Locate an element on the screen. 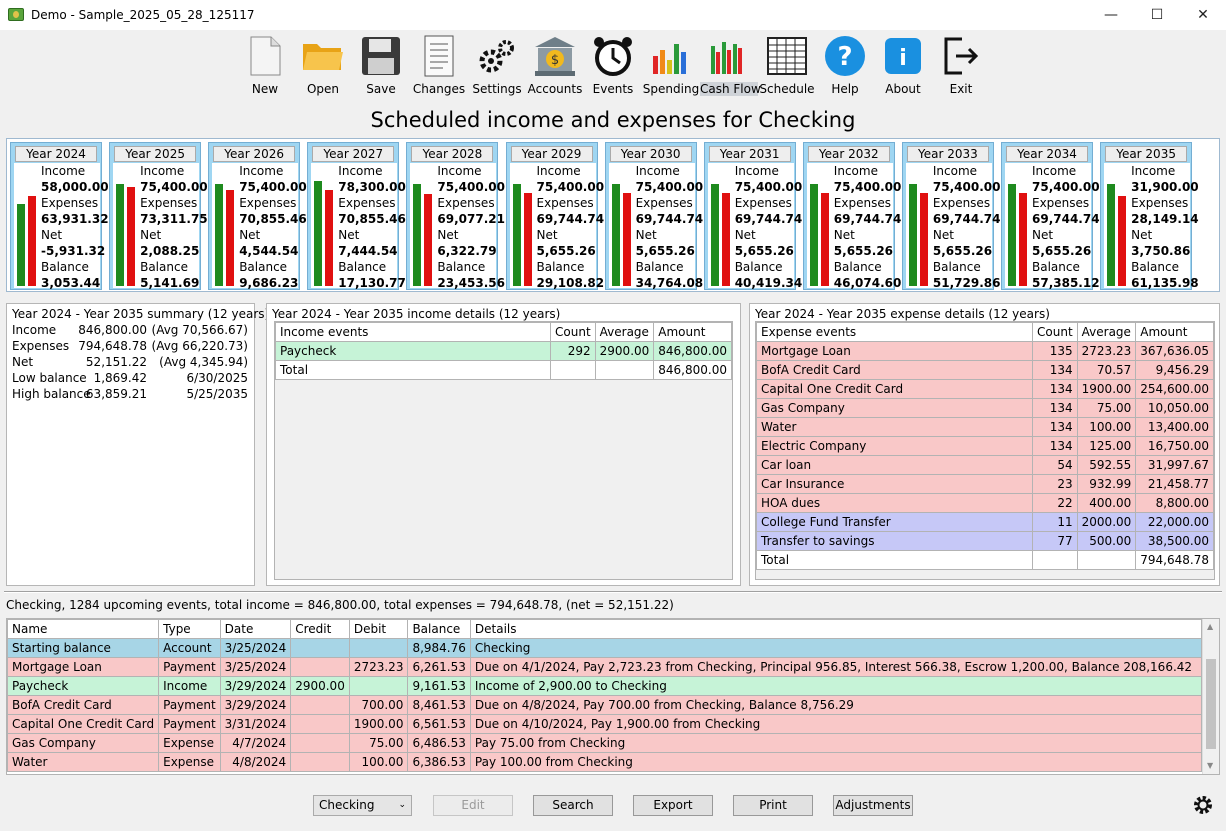 This screenshot has height=831, width=1226. splitter is located at coordinates (613, 592).